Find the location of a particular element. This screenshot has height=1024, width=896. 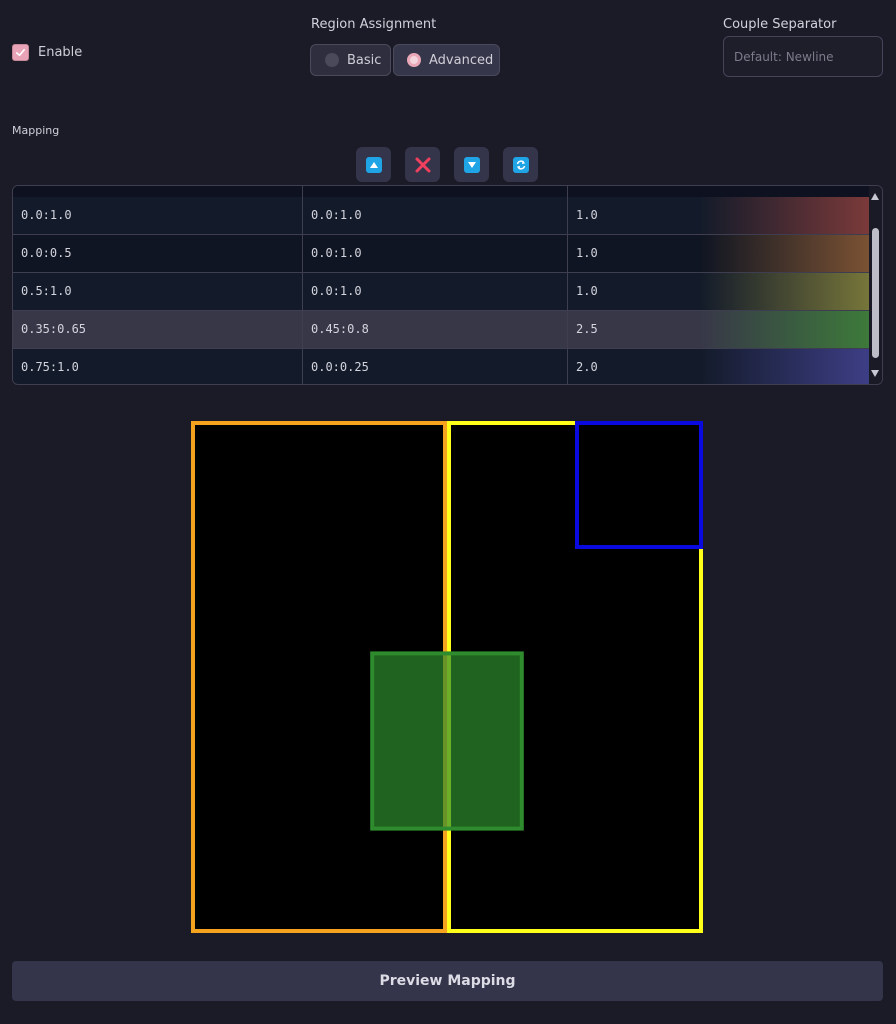

delete-icon is located at coordinates (422, 164).